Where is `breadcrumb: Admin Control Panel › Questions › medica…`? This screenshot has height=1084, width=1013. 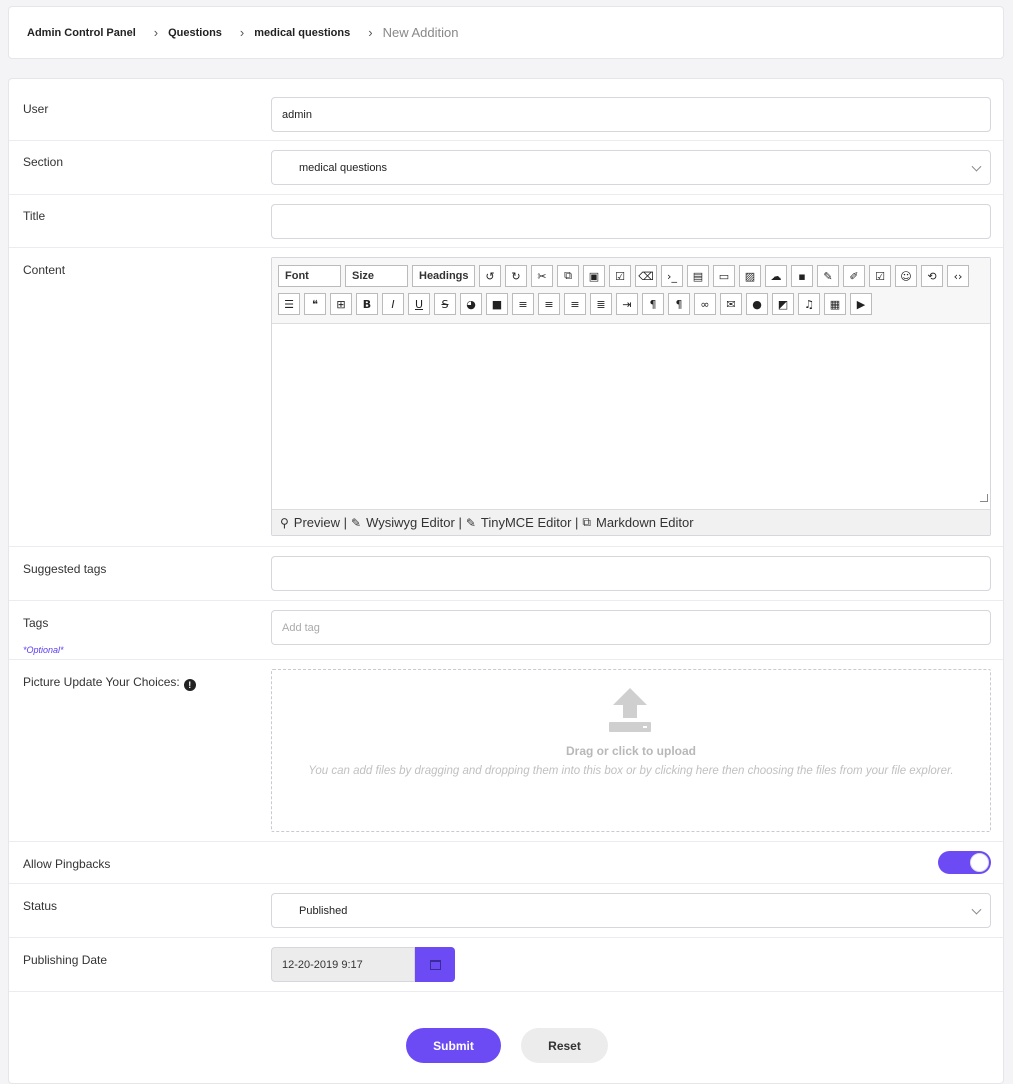 breadcrumb: Admin Control Panel › Questions › medica… is located at coordinates (506, 32).